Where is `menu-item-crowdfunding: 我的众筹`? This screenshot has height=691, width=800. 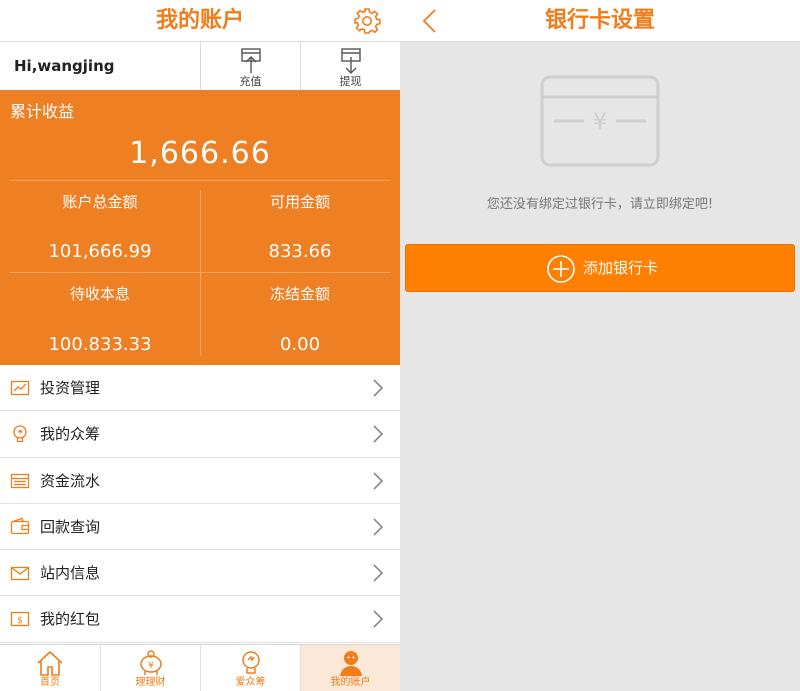
menu-item-crowdfunding: 我的众筹 is located at coordinates (200, 434).